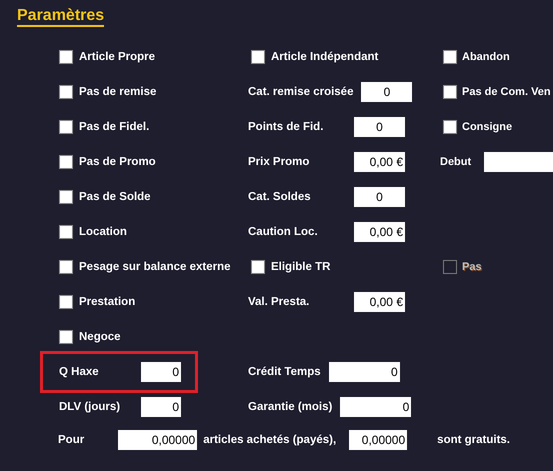  I want to click on checkbox-label: Prestation, so click(107, 302).